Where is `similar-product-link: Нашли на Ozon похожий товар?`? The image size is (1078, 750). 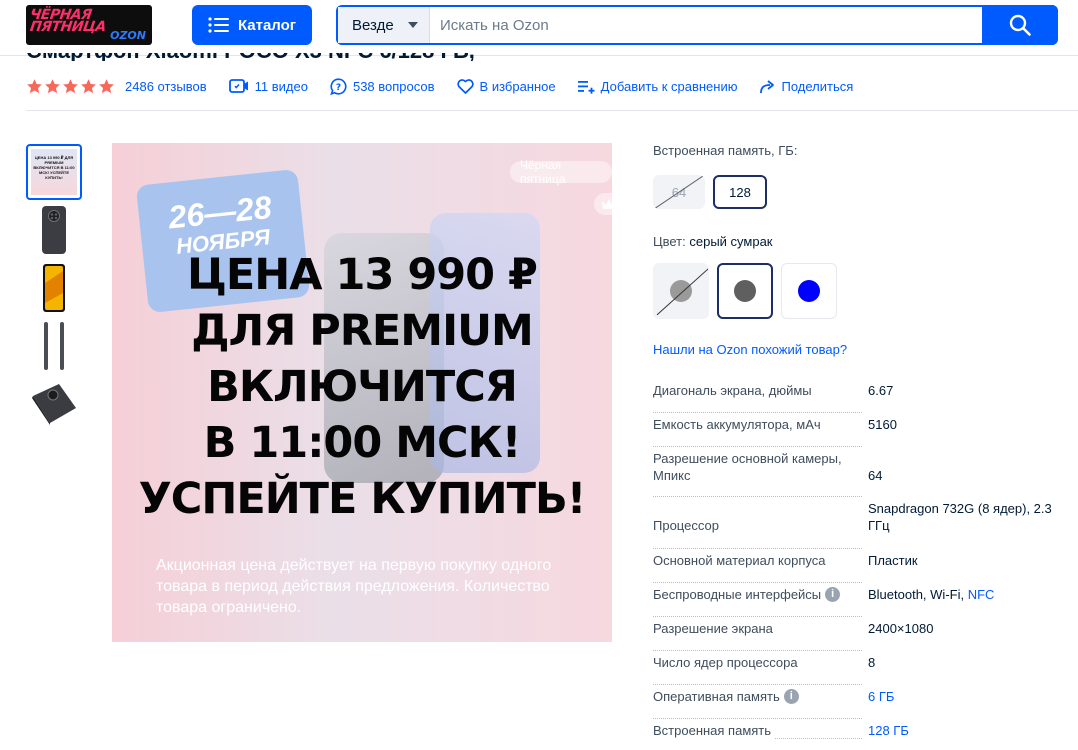
similar-product-link: Нашли на Ozon похожий товар? is located at coordinates (863, 349).